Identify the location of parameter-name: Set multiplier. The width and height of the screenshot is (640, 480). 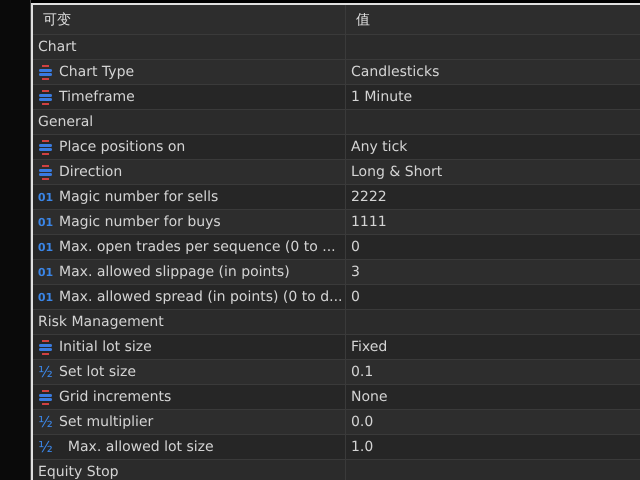
(106, 422).